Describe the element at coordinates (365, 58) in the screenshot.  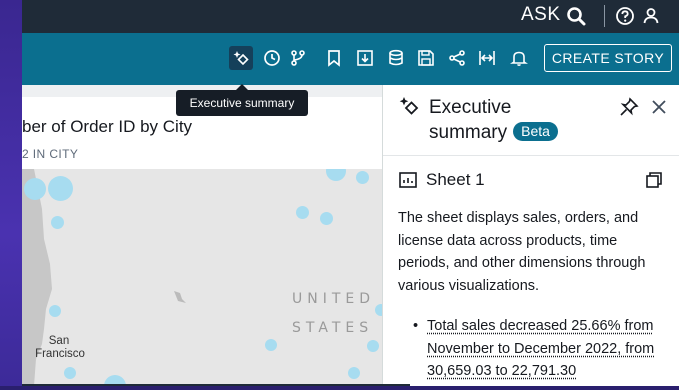
I see `download-icon` at that location.